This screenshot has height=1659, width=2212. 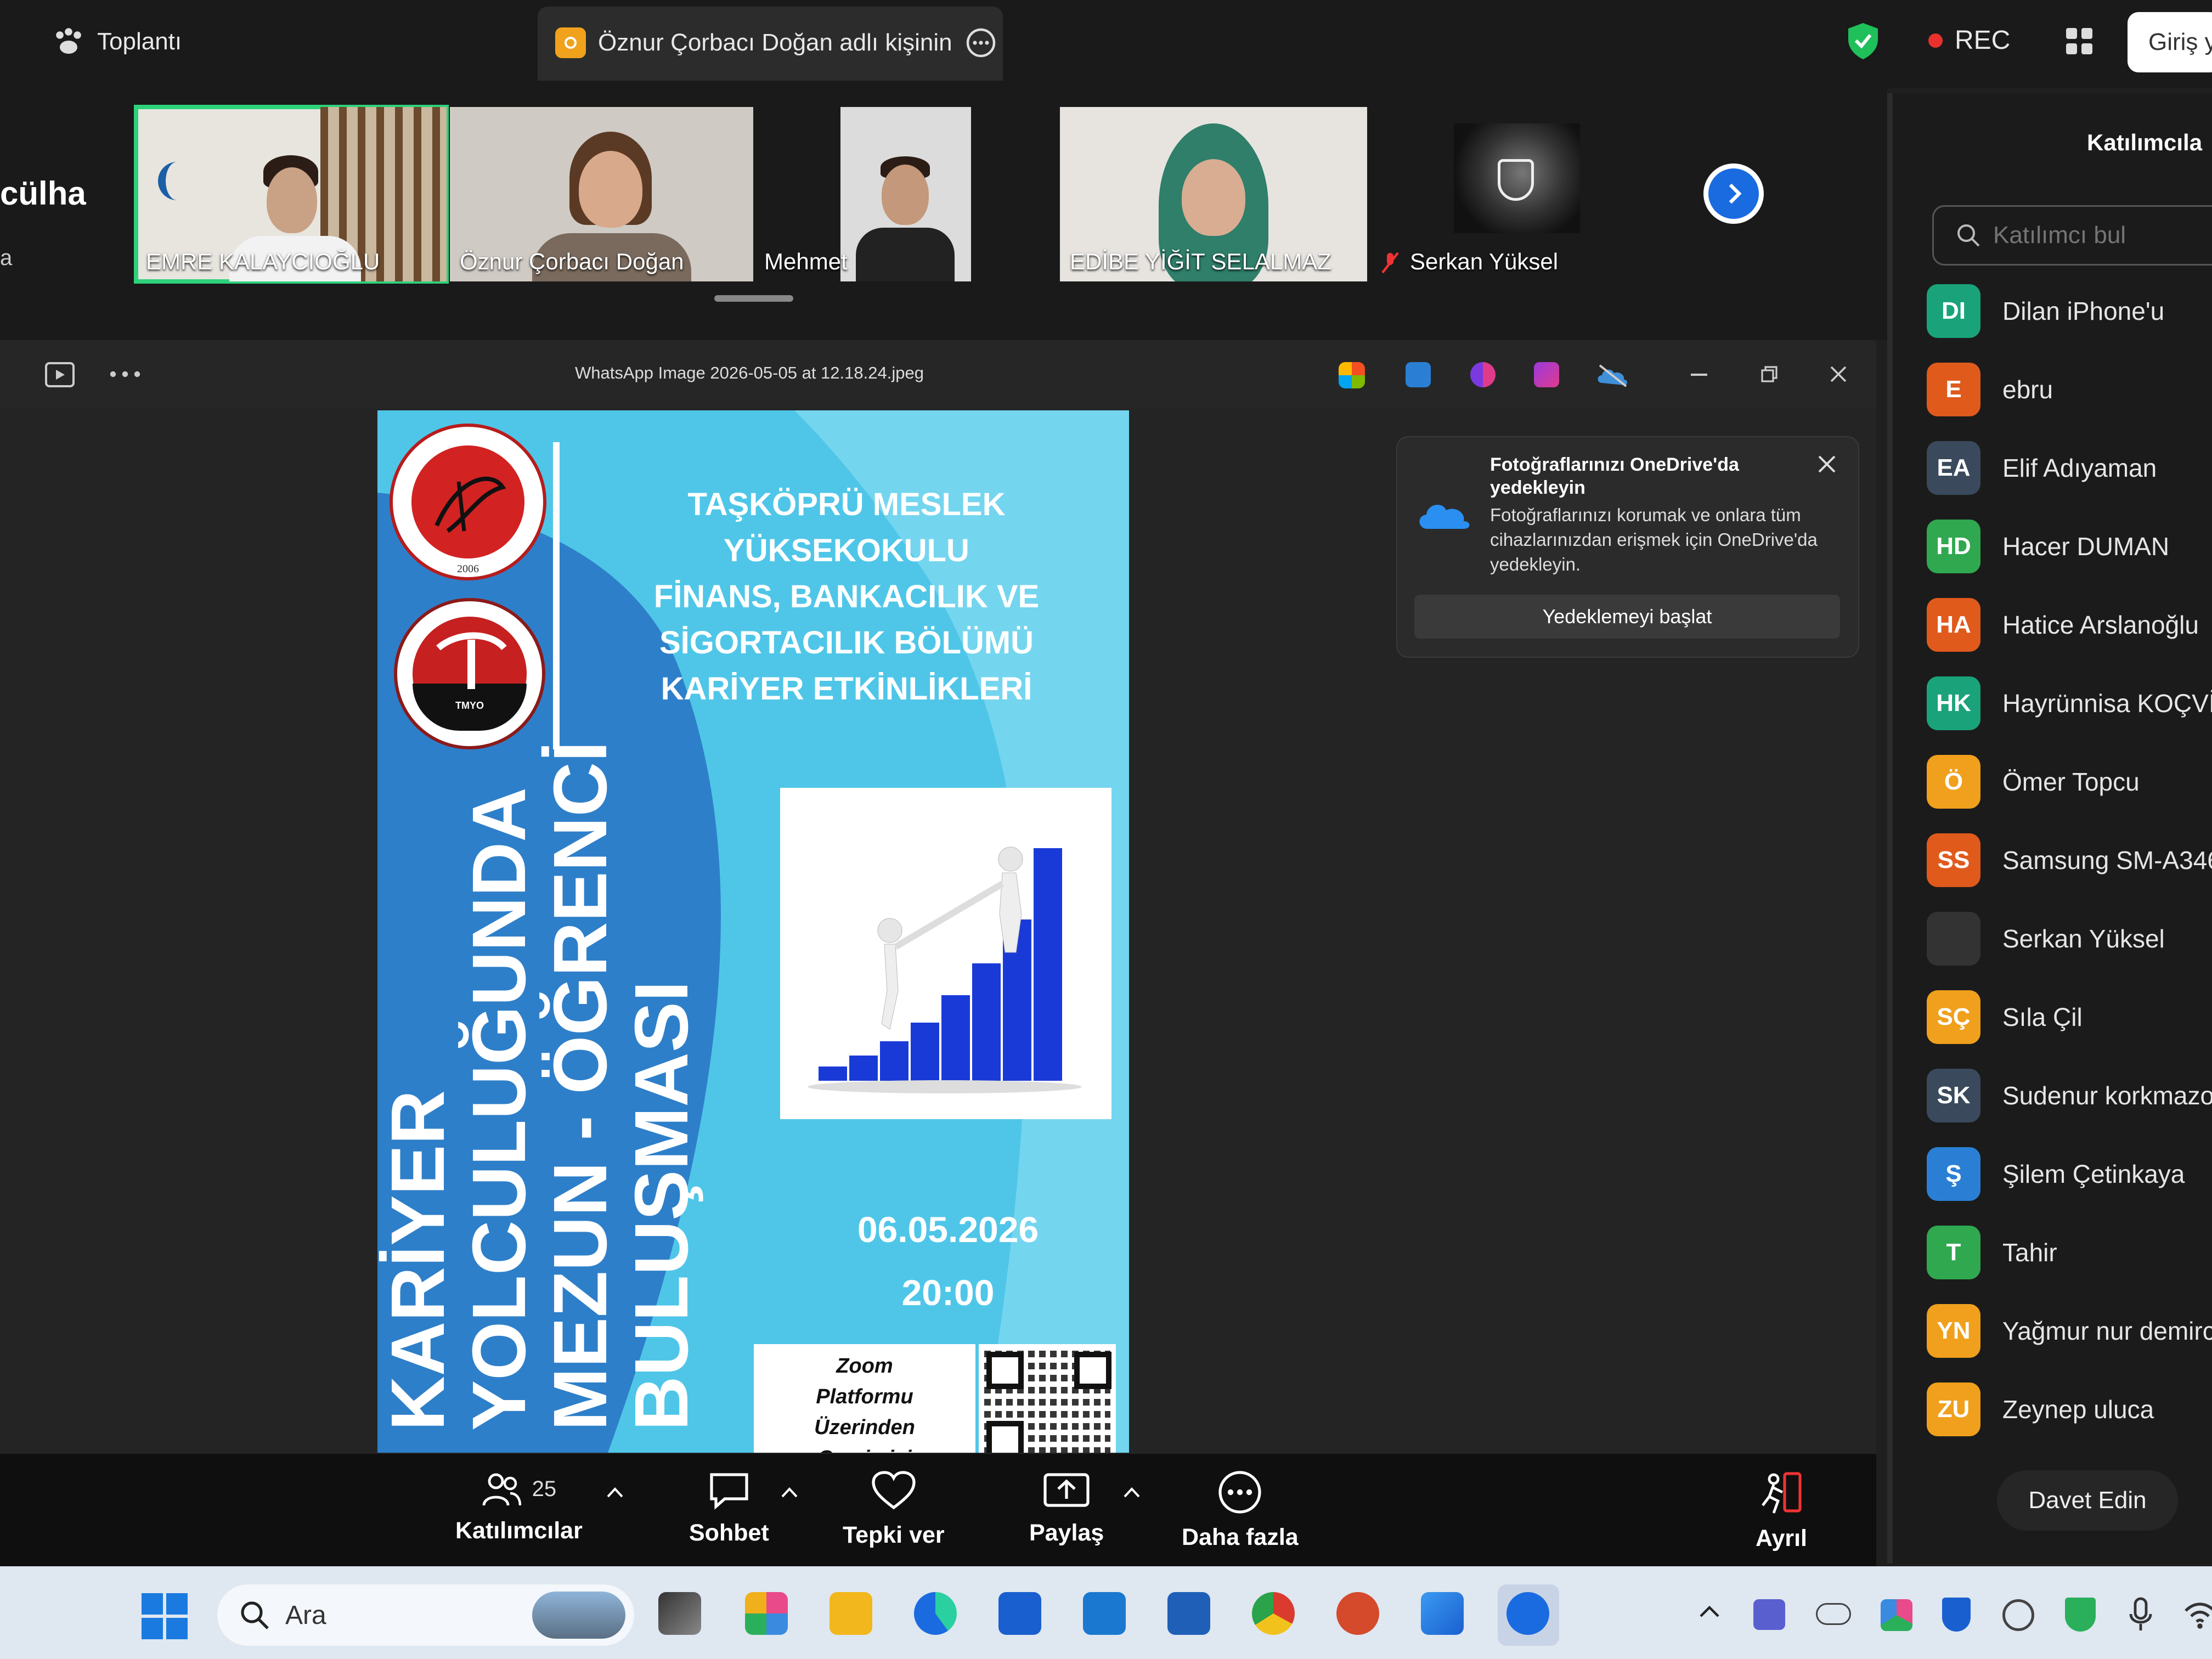 I want to click on leave-button: Ayrıl, so click(x=1782, y=1511).